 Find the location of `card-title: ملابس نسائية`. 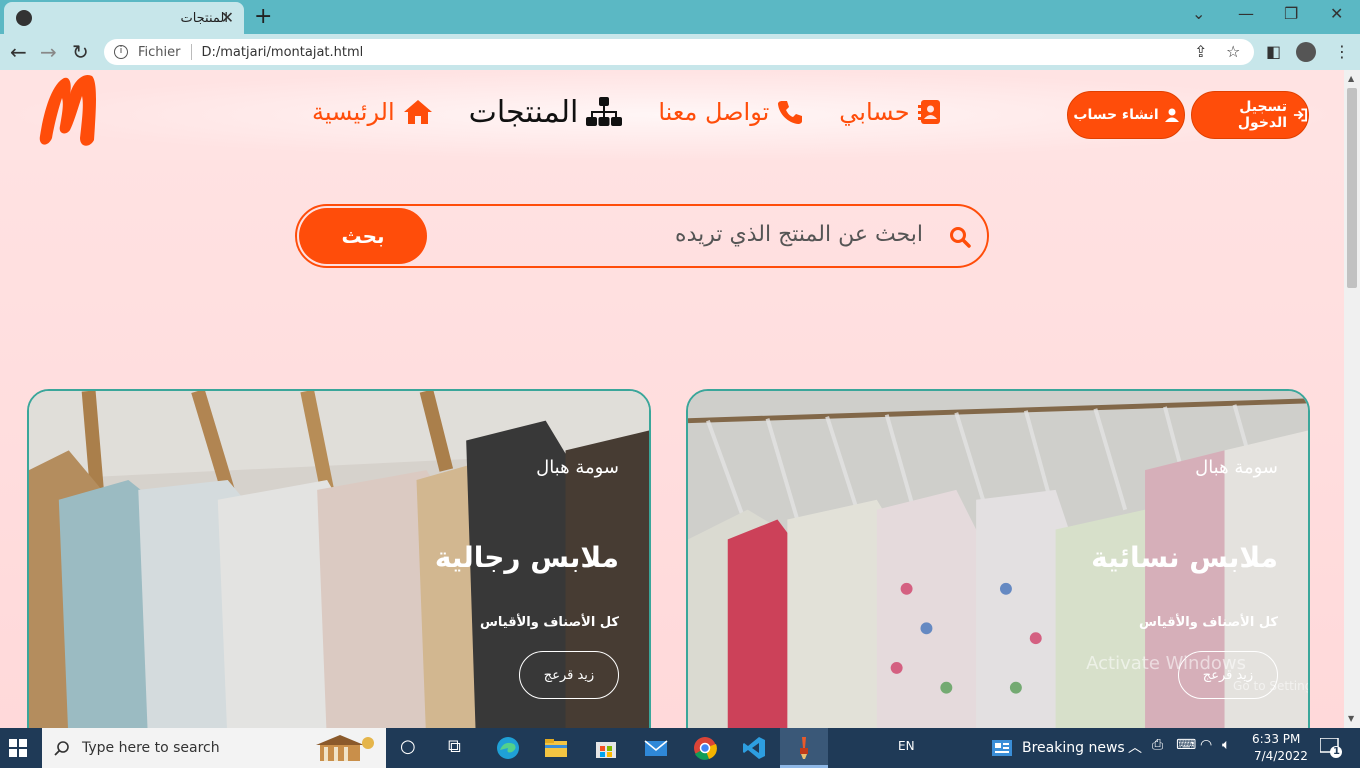

card-title: ملابس نسائية is located at coordinates (1184, 557).